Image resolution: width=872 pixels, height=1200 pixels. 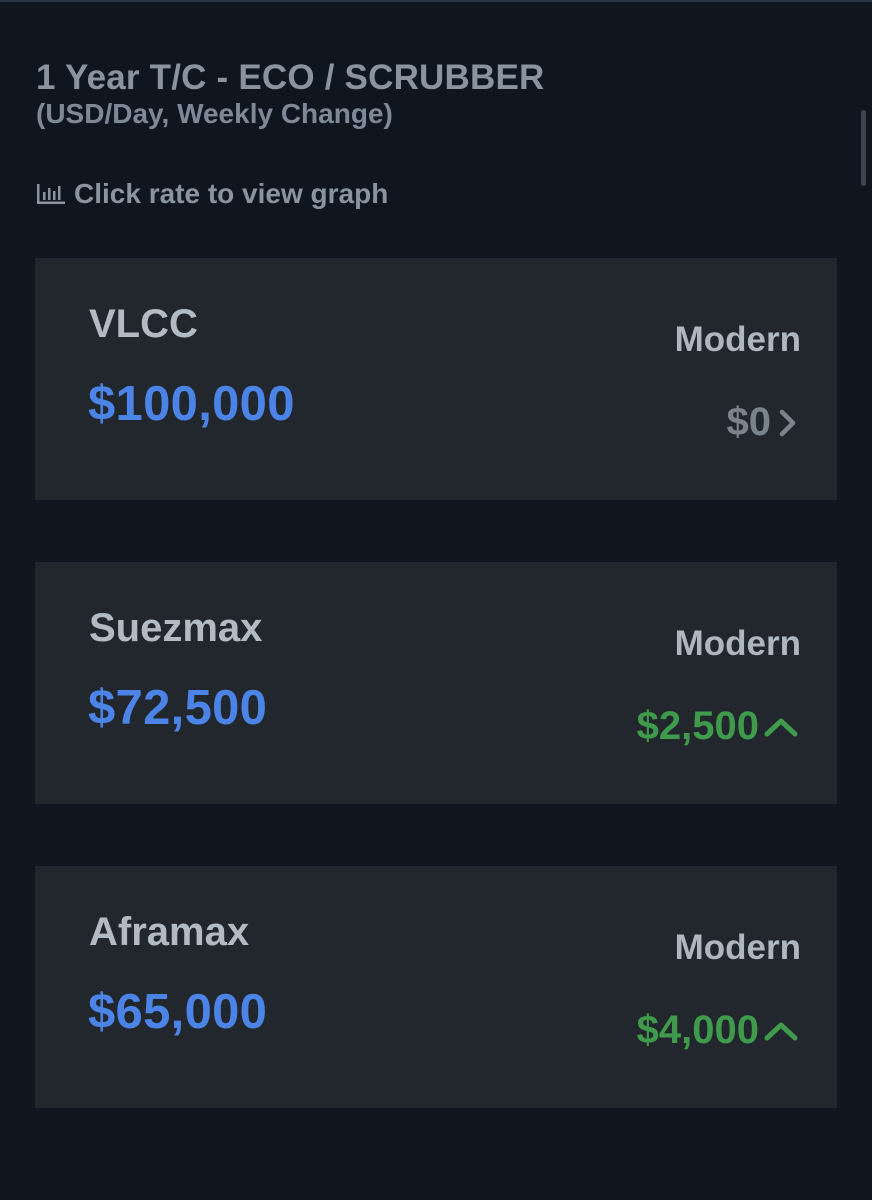 What do you see at coordinates (191, 404) in the screenshot?
I see `rate-value: $100,000` at bounding box center [191, 404].